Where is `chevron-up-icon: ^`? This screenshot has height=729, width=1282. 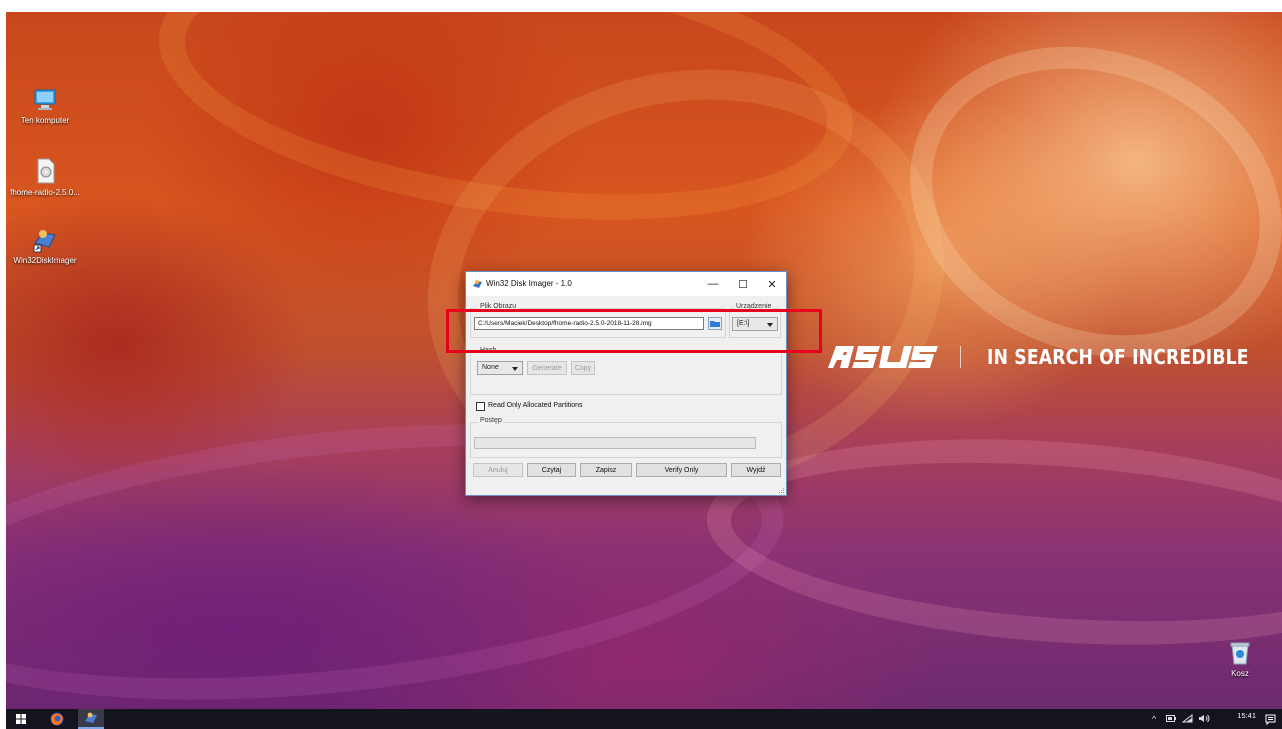 chevron-up-icon: ^ is located at coordinates (1154, 719).